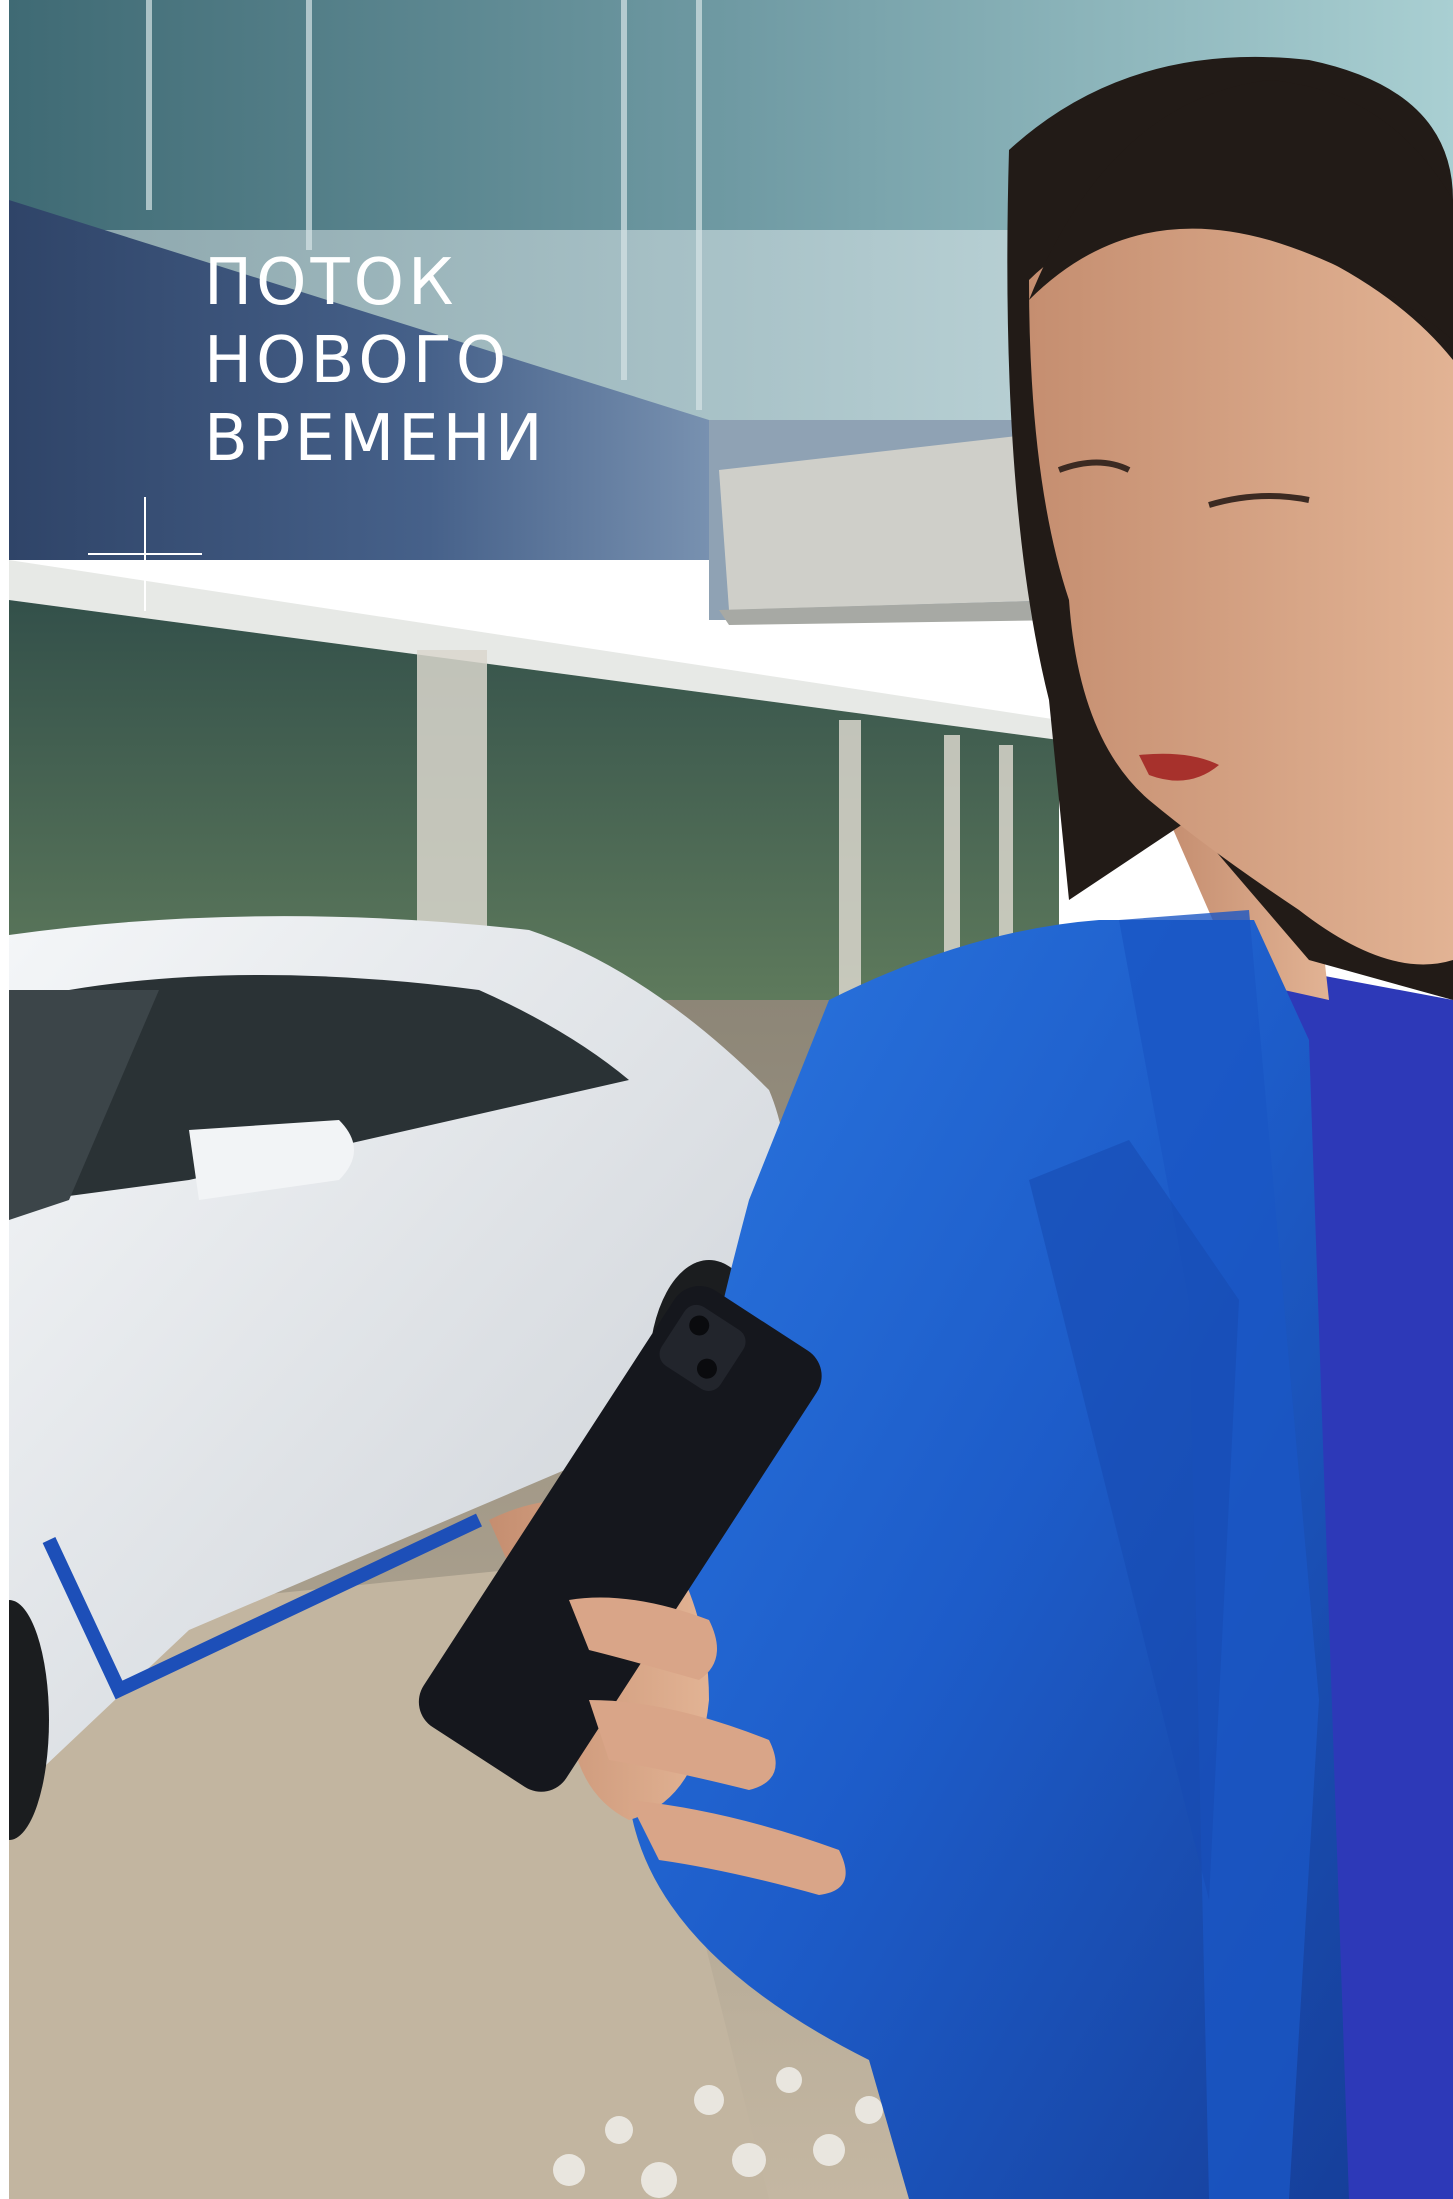 This screenshot has width=1453, height=2199. I want to click on headline-line-1: ПОТОК, so click(331, 283).